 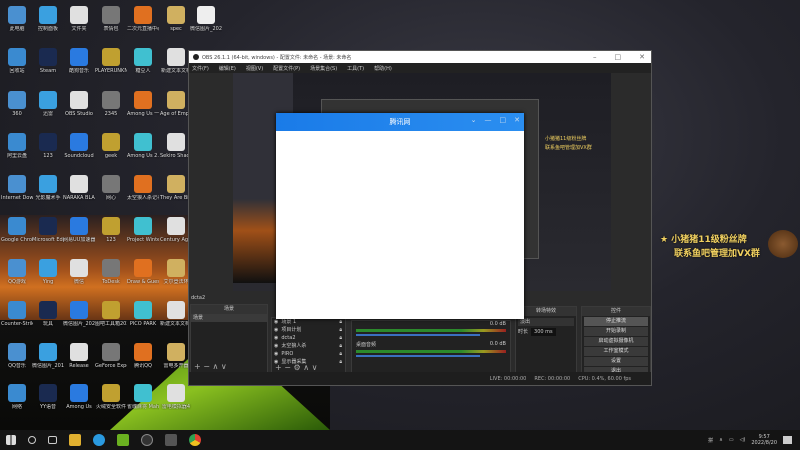 I want to click on up-icon: ∧, so click(x=216, y=366).